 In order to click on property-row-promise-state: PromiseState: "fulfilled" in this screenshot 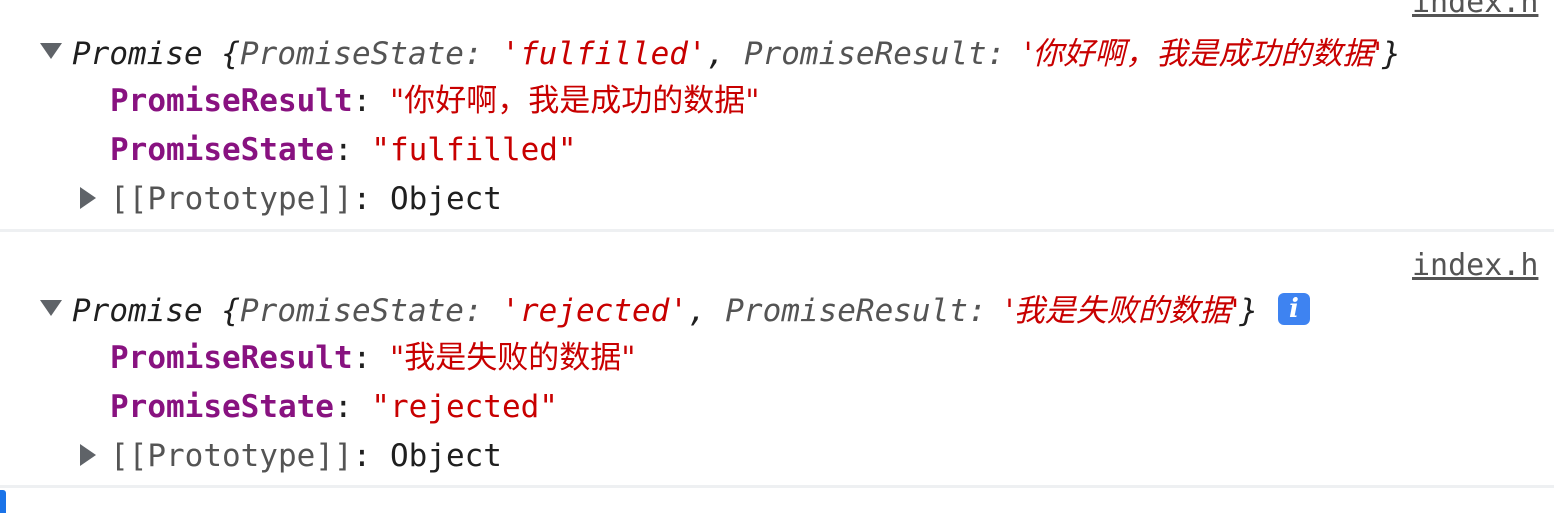, I will do `click(343, 150)`.